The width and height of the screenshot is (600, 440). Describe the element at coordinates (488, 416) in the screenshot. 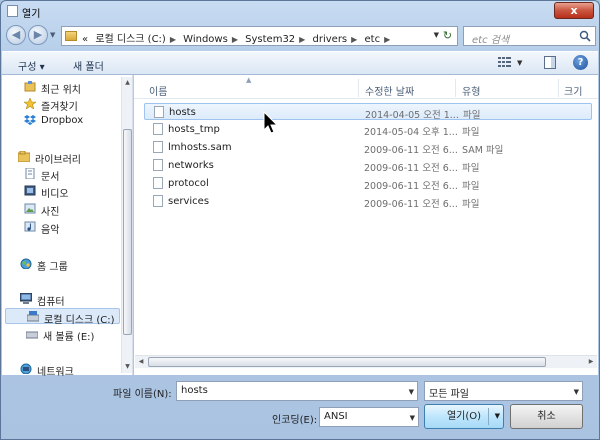

I see `split-divider` at that location.